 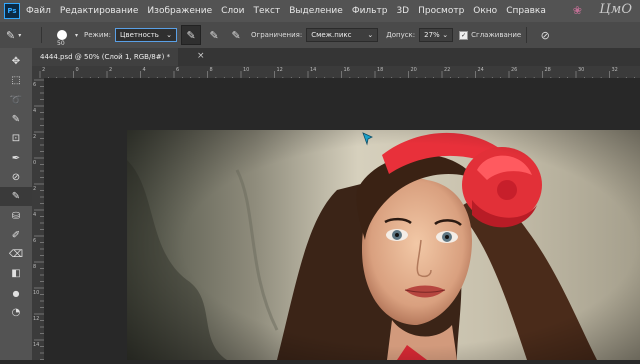 What do you see at coordinates (201, 56) in the screenshot?
I see `close-tab-icon: ×` at bounding box center [201, 56].